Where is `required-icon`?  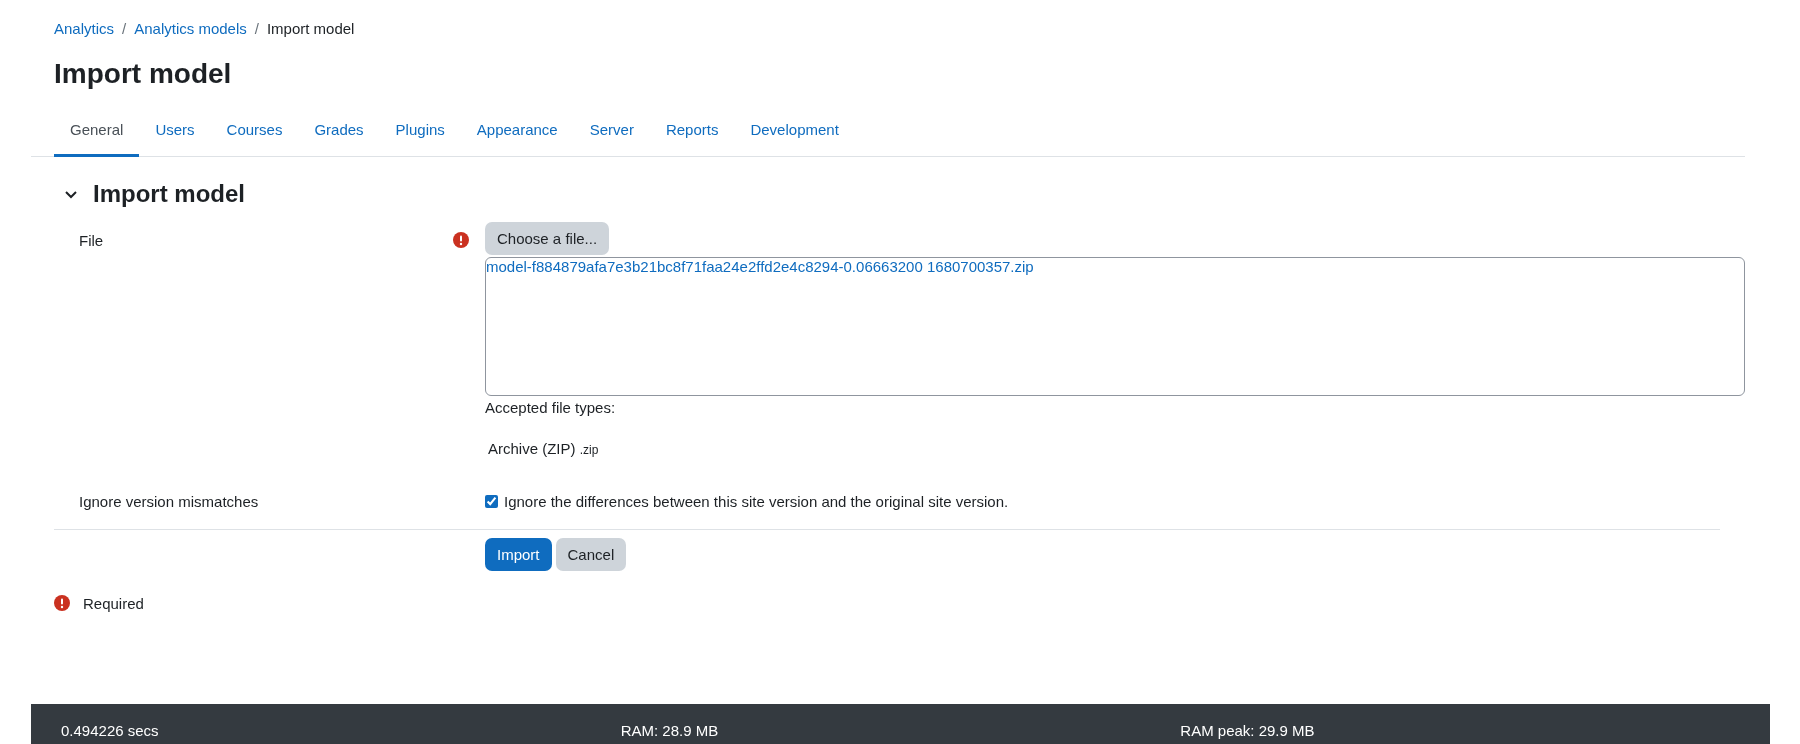
required-icon is located at coordinates (62, 603).